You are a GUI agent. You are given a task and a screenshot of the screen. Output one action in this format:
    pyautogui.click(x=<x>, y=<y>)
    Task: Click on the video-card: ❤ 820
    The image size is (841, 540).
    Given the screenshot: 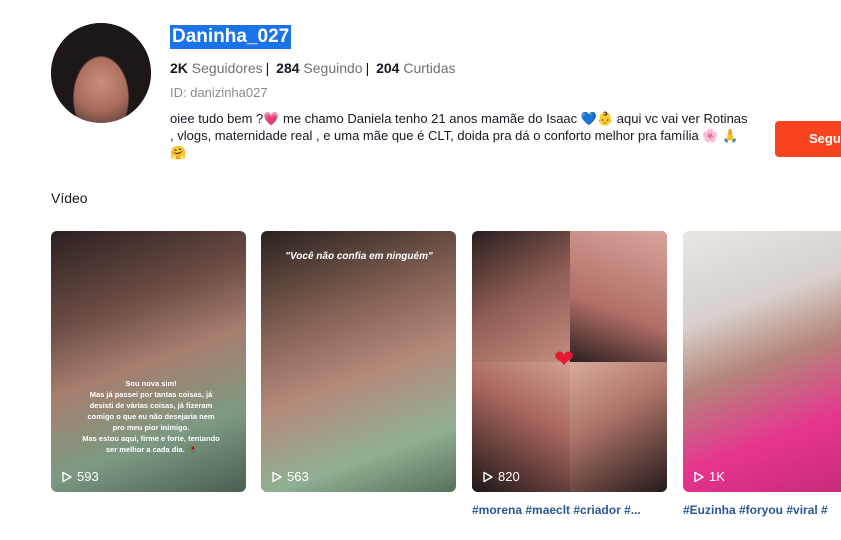 What is the action you would take?
    pyautogui.click(x=569, y=361)
    